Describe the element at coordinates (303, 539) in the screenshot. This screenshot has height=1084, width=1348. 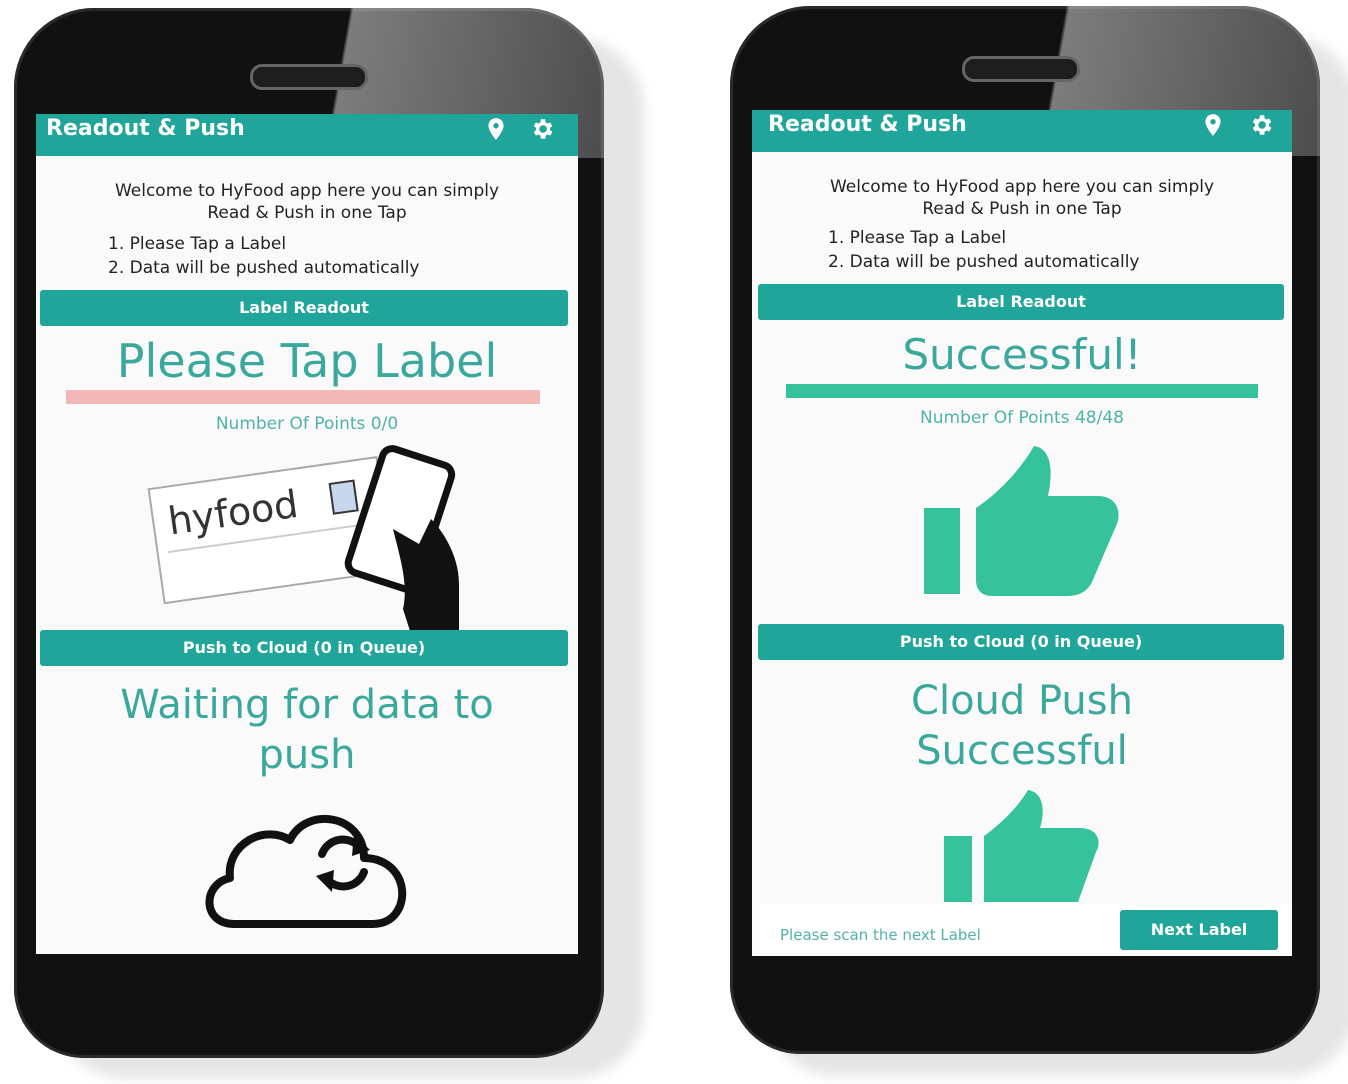
I see `hand-phone-icon: hyfood` at that location.